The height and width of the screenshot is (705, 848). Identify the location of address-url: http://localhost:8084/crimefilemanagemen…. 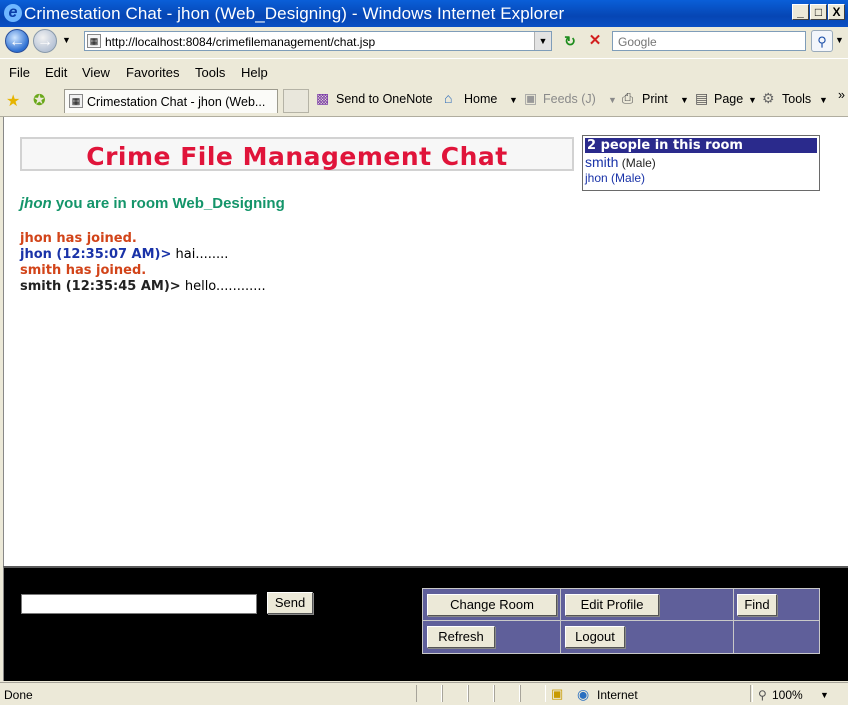
(240, 42).